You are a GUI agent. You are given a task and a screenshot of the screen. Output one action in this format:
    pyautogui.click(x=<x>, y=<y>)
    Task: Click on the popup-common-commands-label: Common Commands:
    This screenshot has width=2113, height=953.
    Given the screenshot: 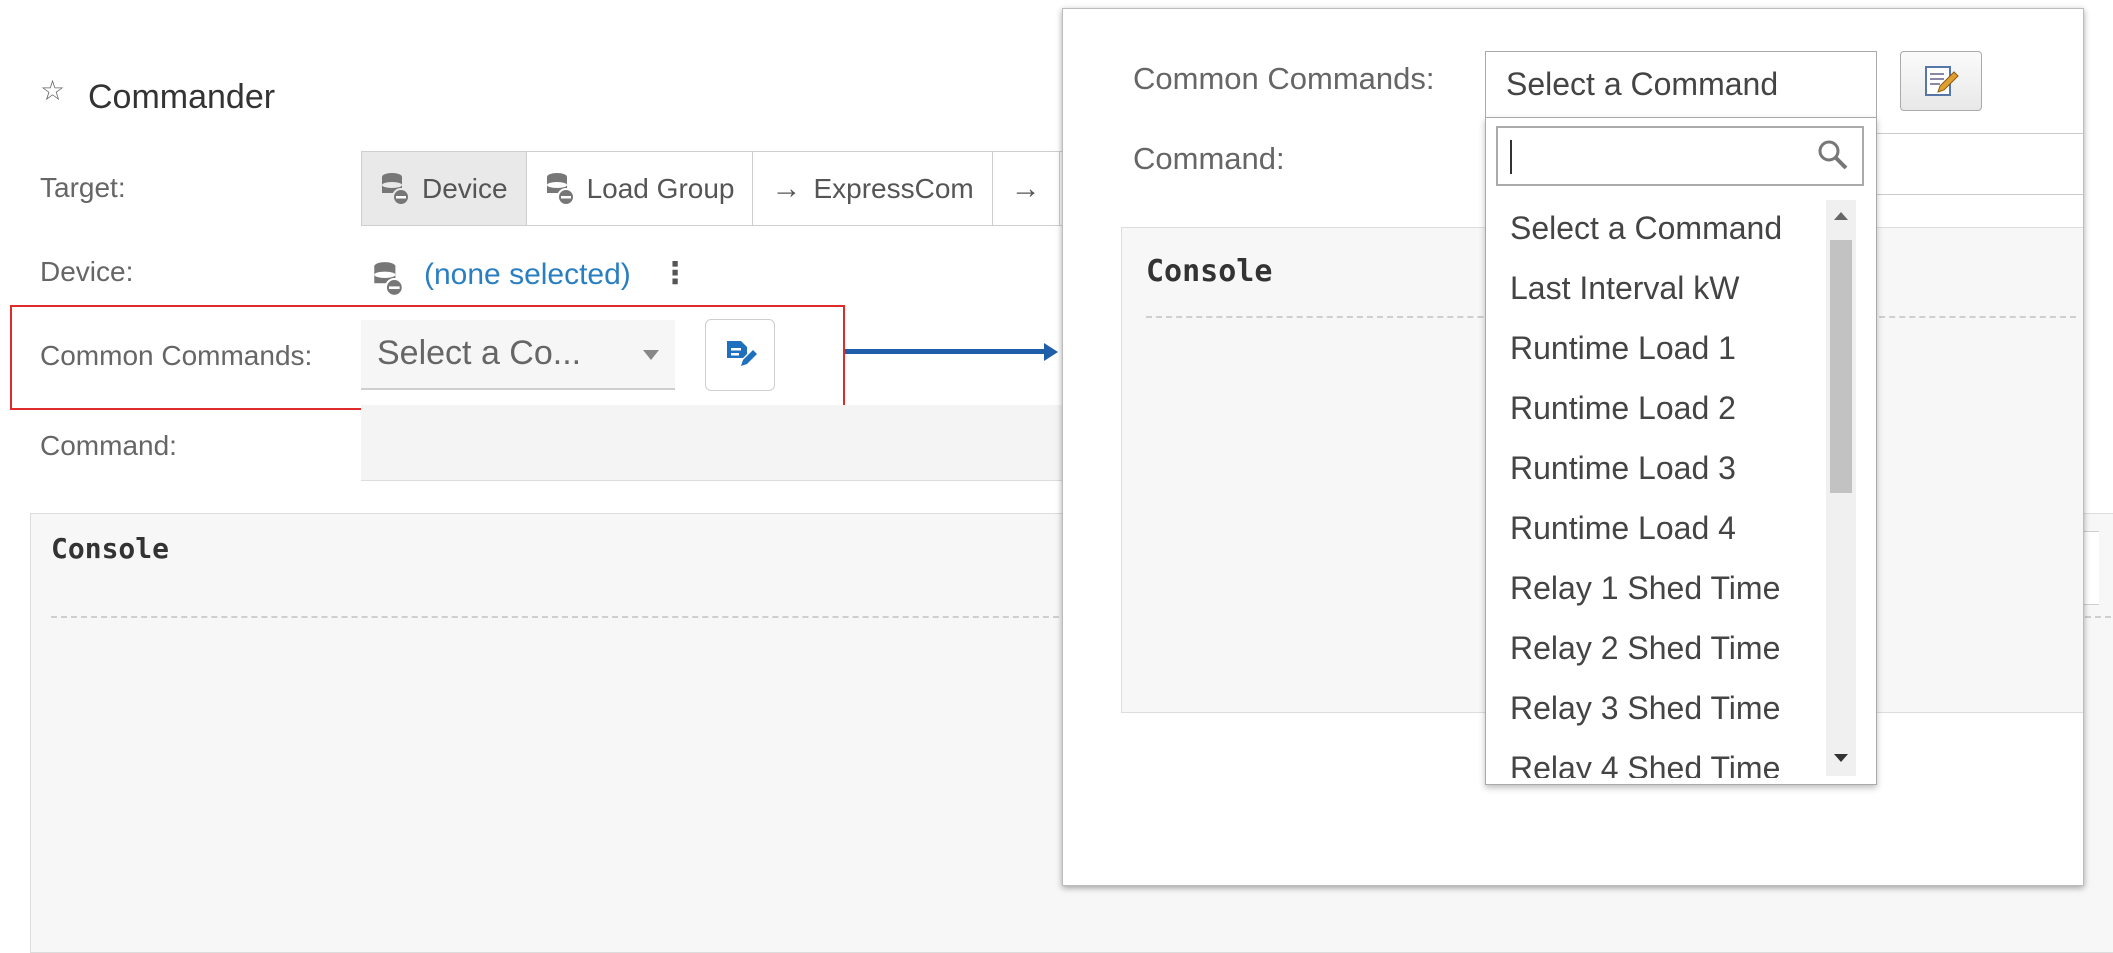 What is the action you would take?
    pyautogui.click(x=1284, y=78)
    